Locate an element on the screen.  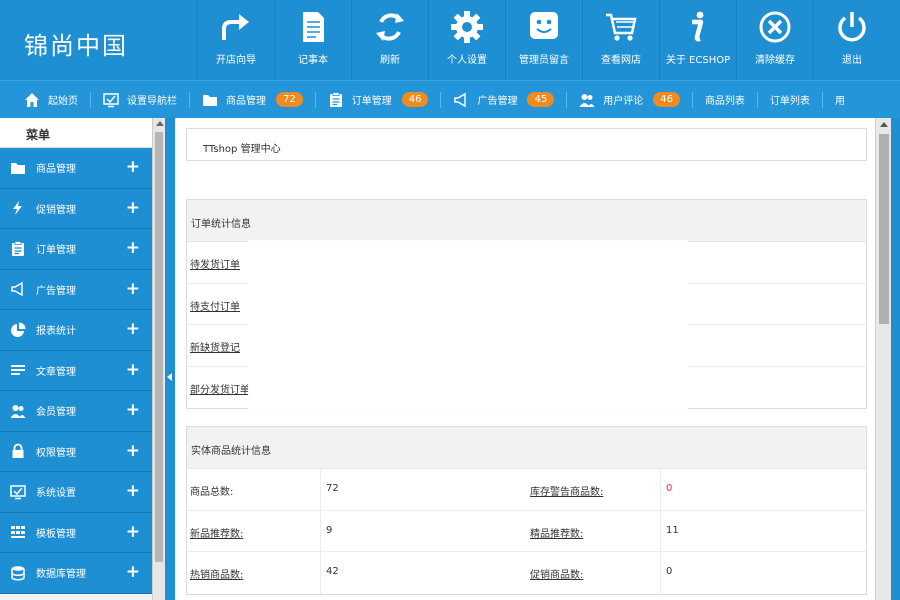
tool-label: 退出 is located at coordinates (852, 60).